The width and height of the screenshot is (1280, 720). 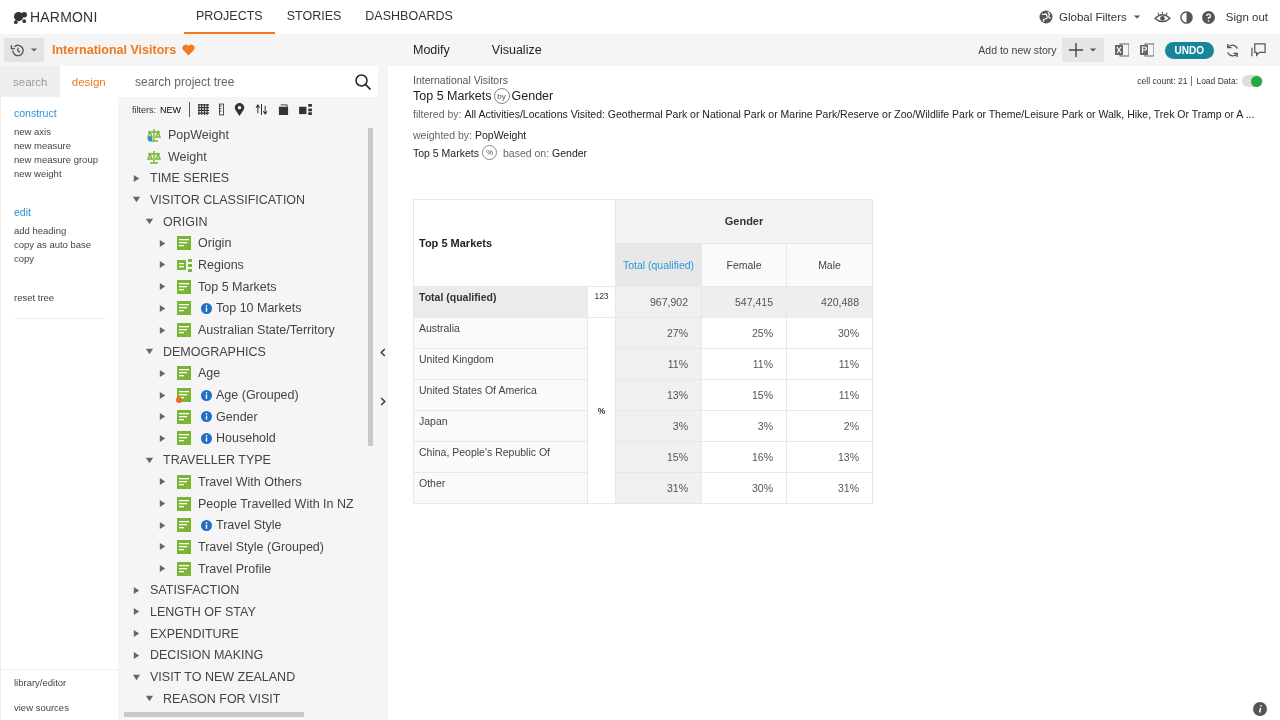 I want to click on menu-item: new weight, so click(x=59, y=174).